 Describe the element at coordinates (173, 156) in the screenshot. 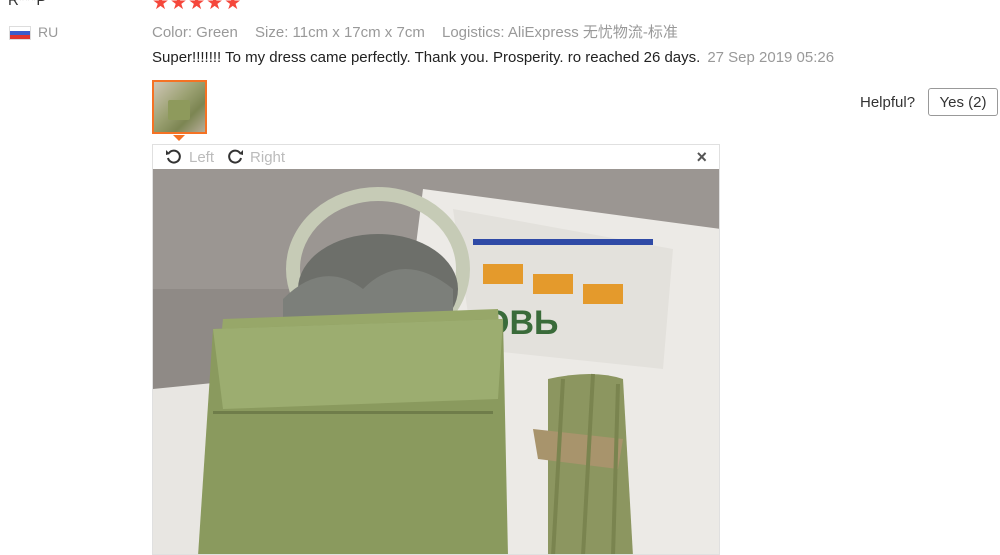

I see `rotate-left-icon` at that location.